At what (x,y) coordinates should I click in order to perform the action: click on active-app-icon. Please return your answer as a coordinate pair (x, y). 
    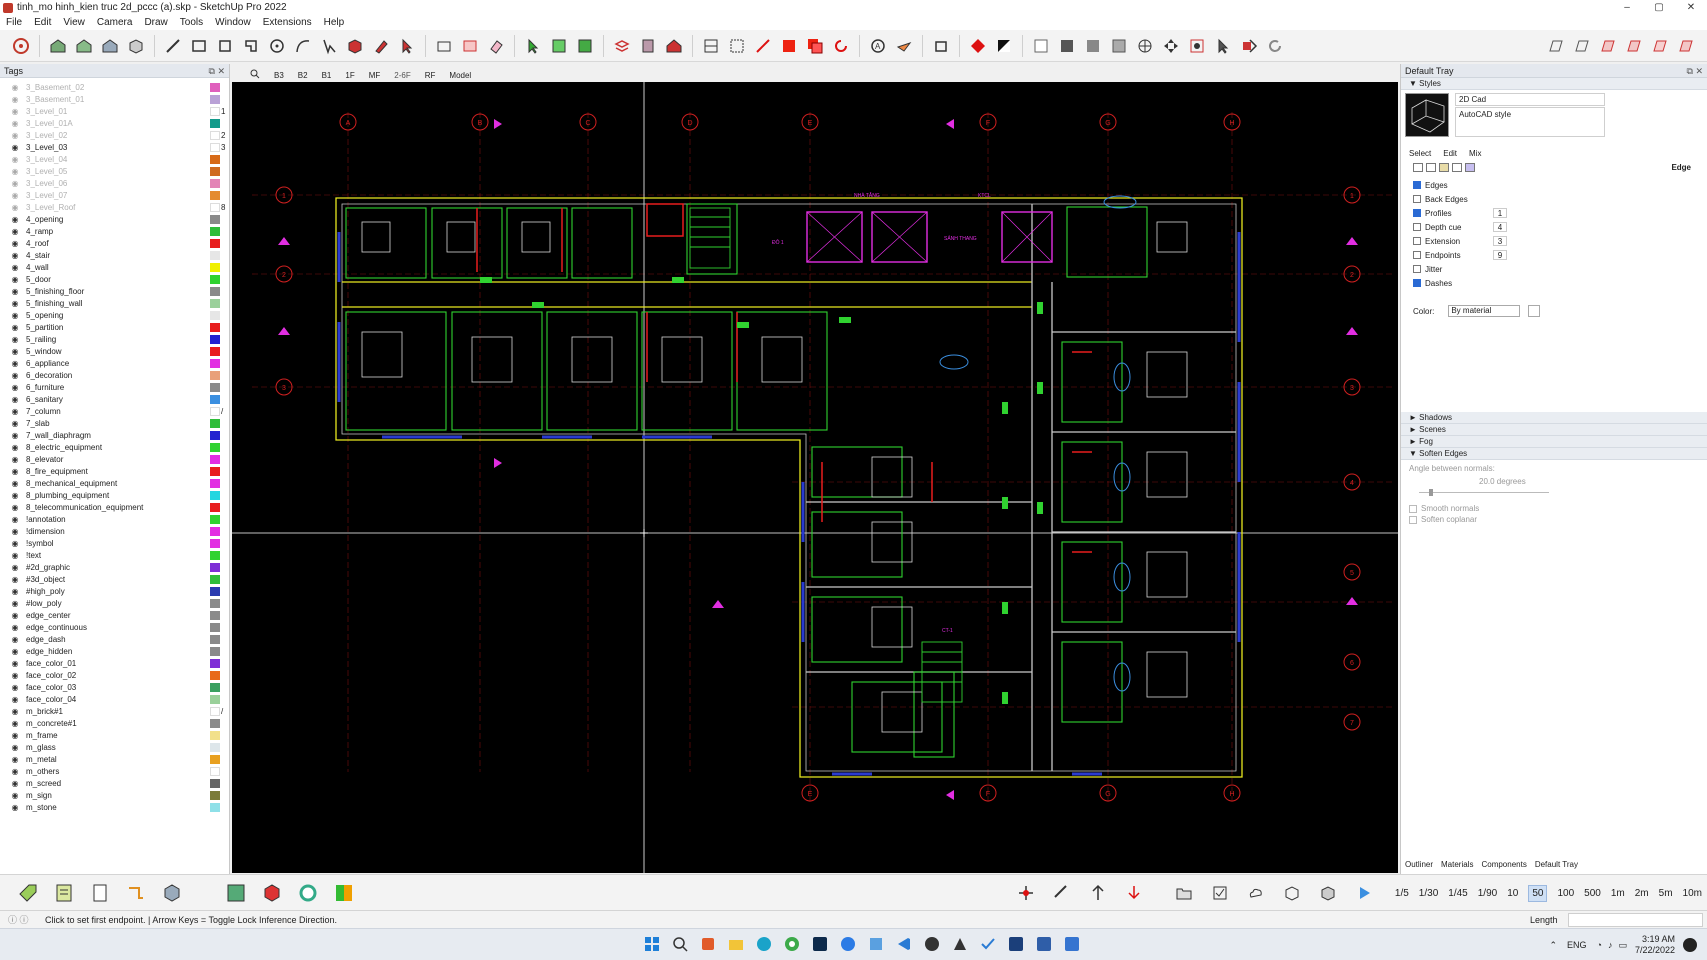
    Looking at the image, I should click on (1072, 944).